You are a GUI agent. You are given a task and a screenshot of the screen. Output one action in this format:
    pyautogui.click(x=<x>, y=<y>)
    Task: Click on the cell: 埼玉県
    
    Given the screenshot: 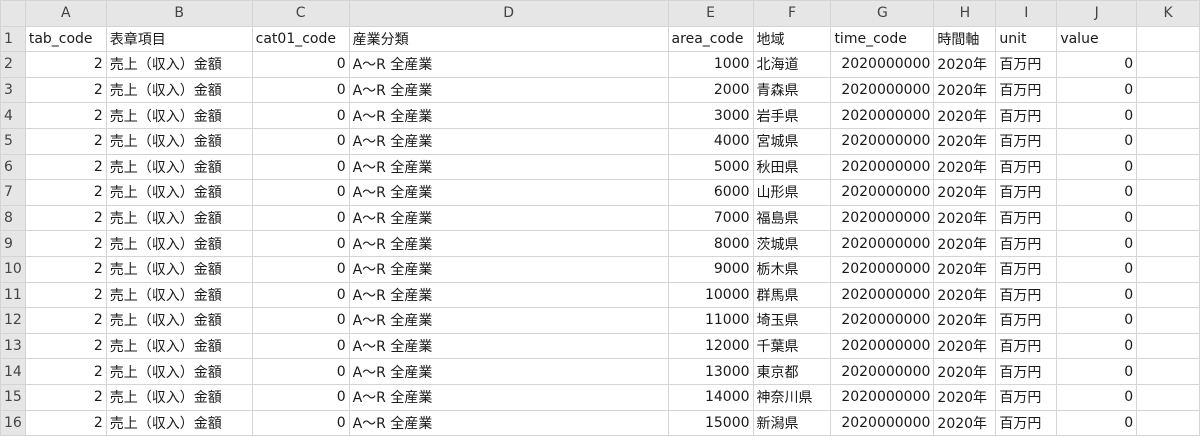 What is the action you would take?
    pyautogui.click(x=792, y=320)
    